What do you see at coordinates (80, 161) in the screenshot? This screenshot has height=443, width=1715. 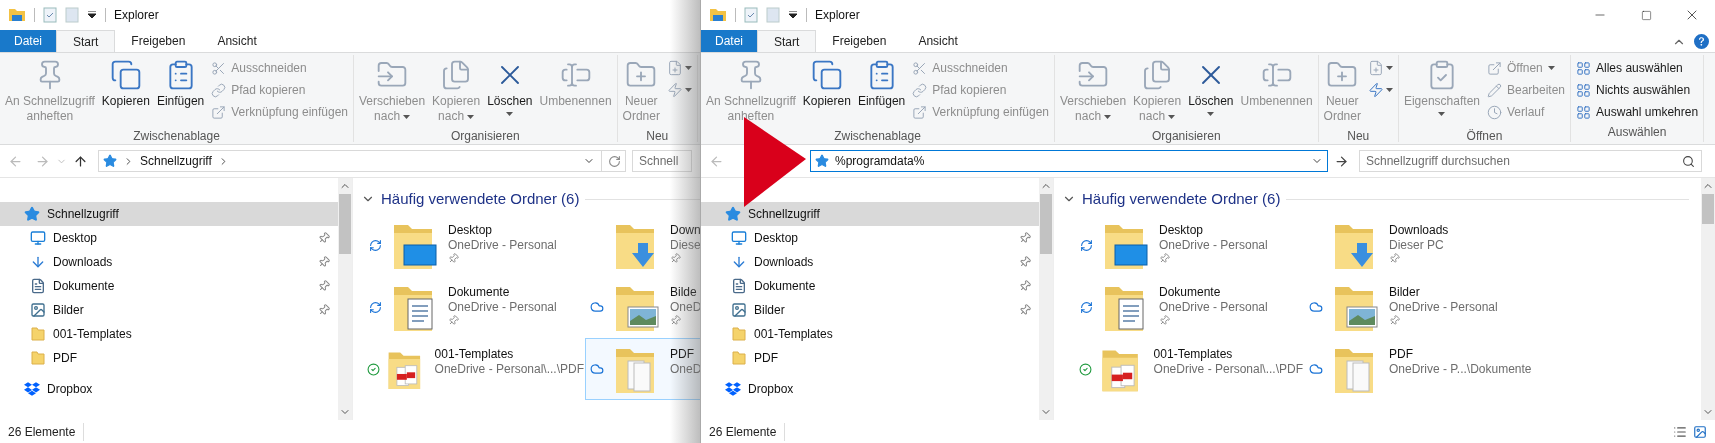 I see `up-icon` at bounding box center [80, 161].